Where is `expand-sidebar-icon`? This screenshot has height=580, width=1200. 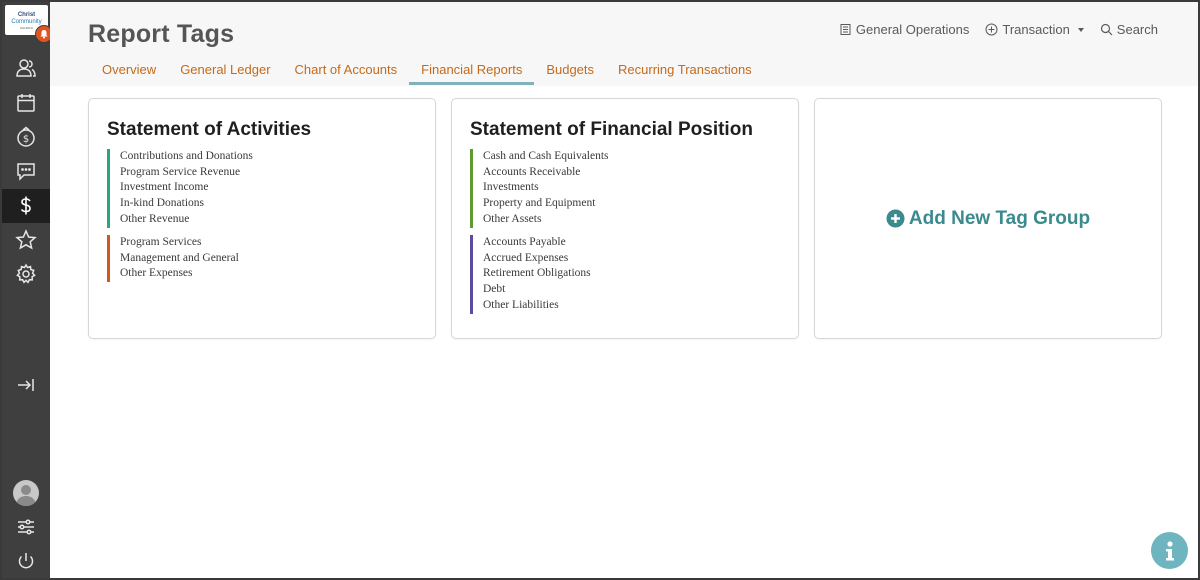
expand-sidebar-icon is located at coordinates (26, 385).